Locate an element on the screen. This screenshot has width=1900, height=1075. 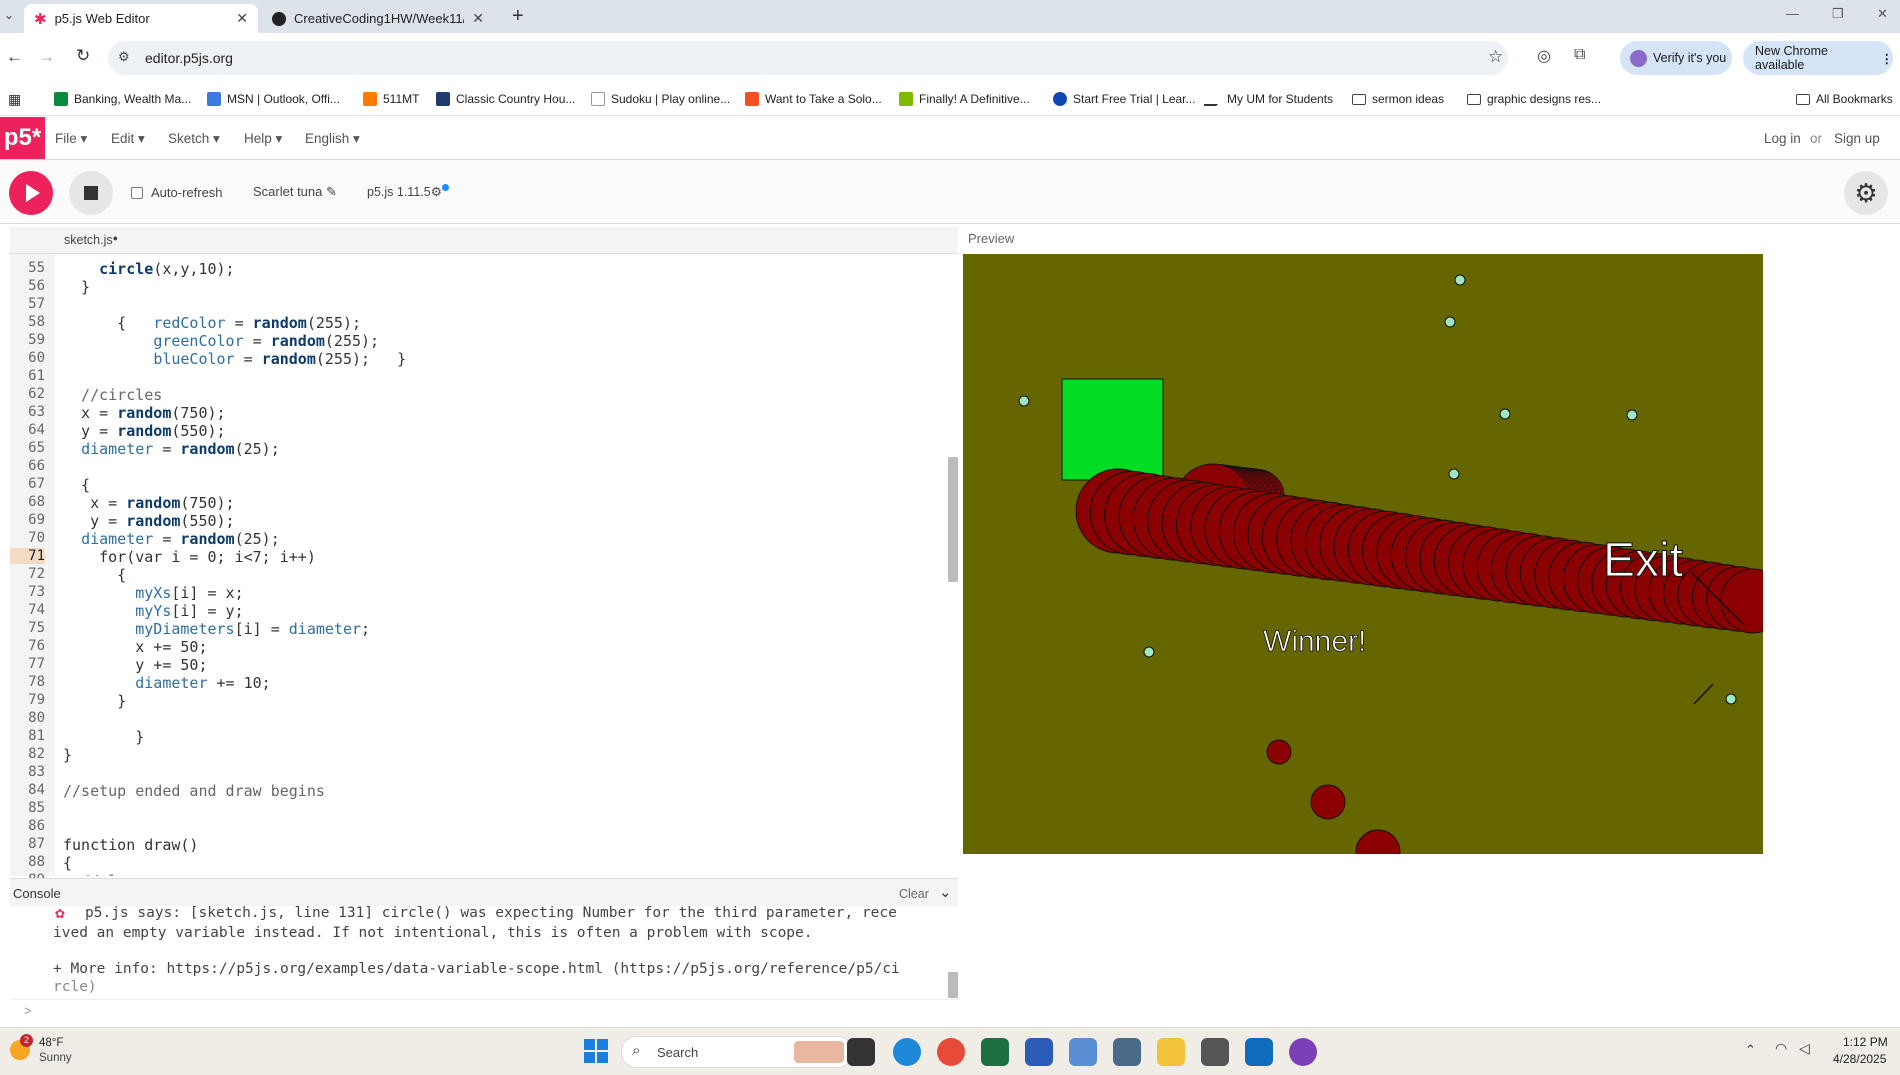
chrome-update-button: New Chrome available ⋮ is located at coordinates (1818, 58).